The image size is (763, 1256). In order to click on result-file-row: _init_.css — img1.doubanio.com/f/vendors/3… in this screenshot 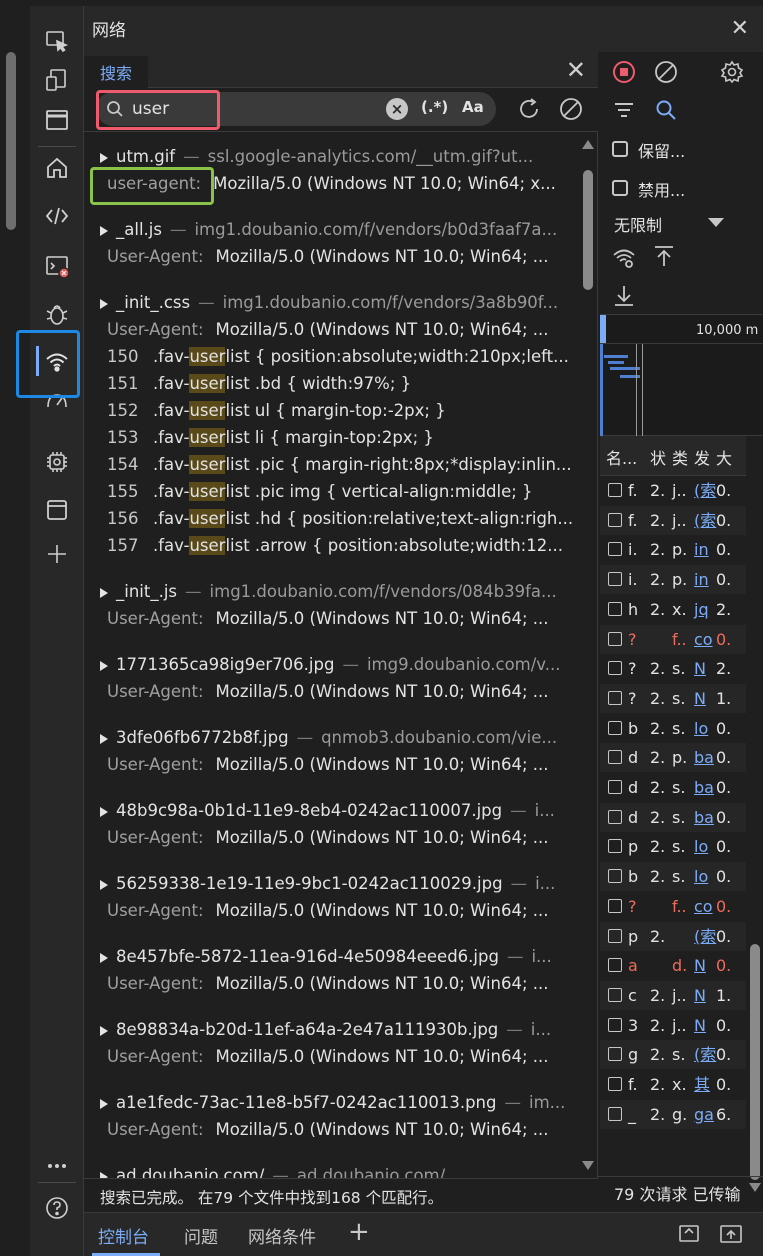, I will do `click(330, 303)`.